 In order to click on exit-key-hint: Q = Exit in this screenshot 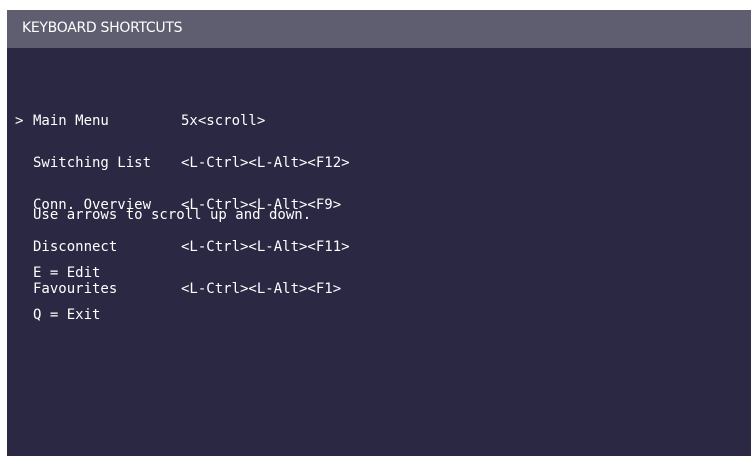, I will do `click(67, 315)`.